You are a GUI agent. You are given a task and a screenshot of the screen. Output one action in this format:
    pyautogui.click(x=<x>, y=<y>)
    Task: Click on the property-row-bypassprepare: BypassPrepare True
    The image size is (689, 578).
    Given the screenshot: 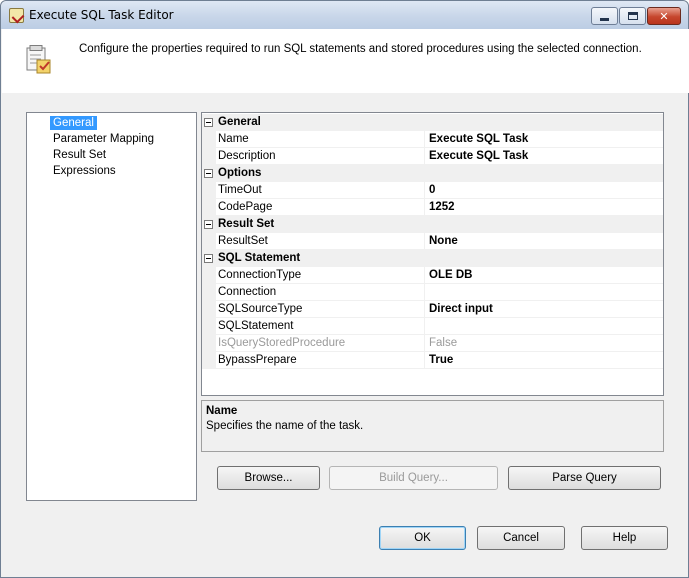 What is the action you would take?
    pyautogui.click(x=432, y=360)
    